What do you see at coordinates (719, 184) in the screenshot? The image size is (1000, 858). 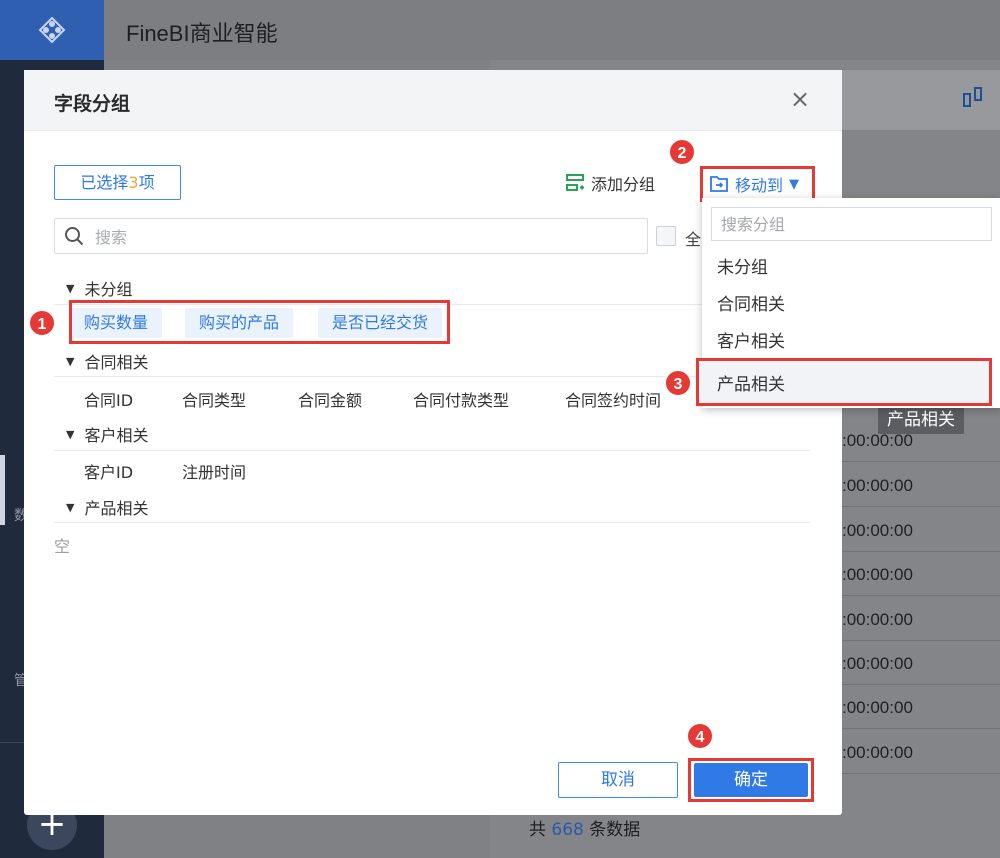 I see `move-icon` at bounding box center [719, 184].